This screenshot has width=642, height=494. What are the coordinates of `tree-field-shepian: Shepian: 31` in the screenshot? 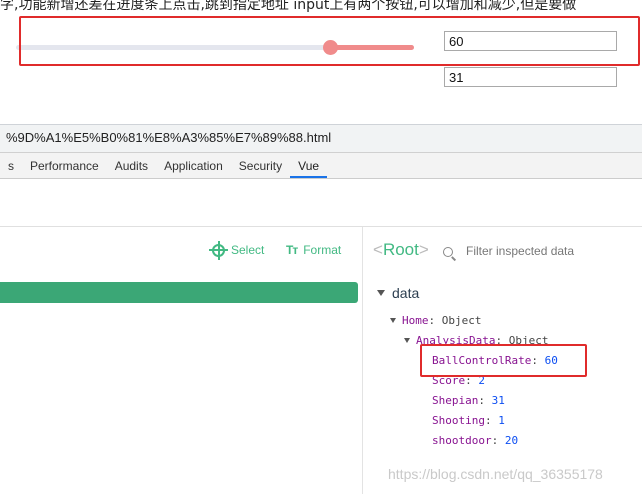 It's located at (468, 400).